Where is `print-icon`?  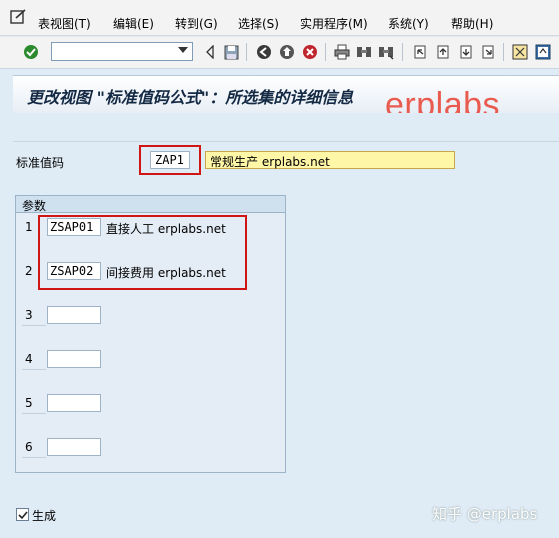 print-icon is located at coordinates (342, 52).